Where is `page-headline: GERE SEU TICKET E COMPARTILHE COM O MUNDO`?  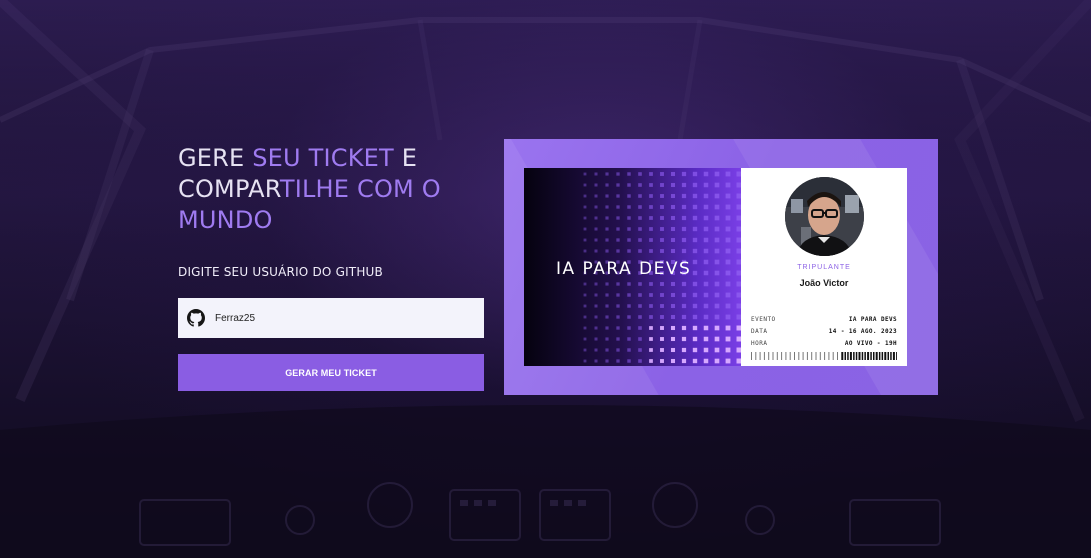 page-headline: GERE SEU TICKET E COMPARTILHE COM O MUNDO is located at coordinates (331, 189).